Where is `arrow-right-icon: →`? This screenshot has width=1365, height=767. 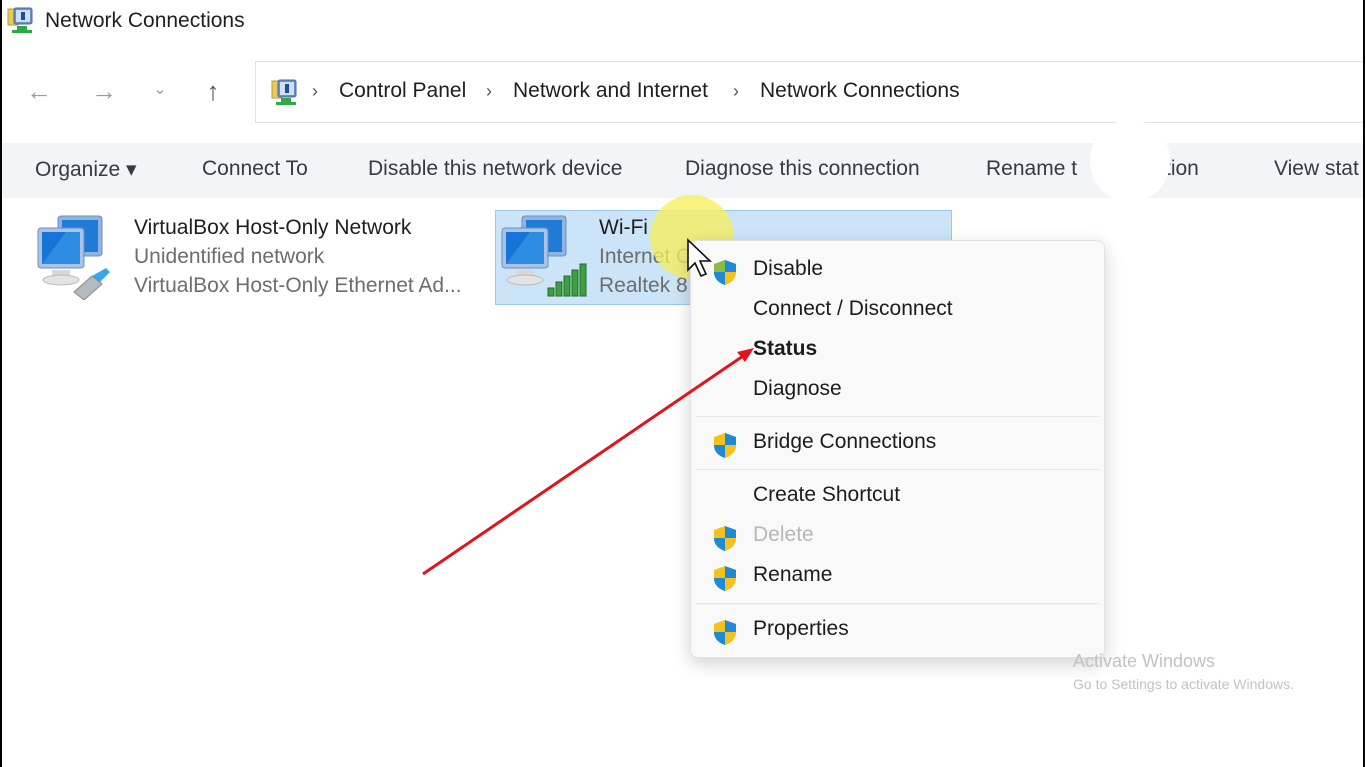 arrow-right-icon: → is located at coordinates (104, 90).